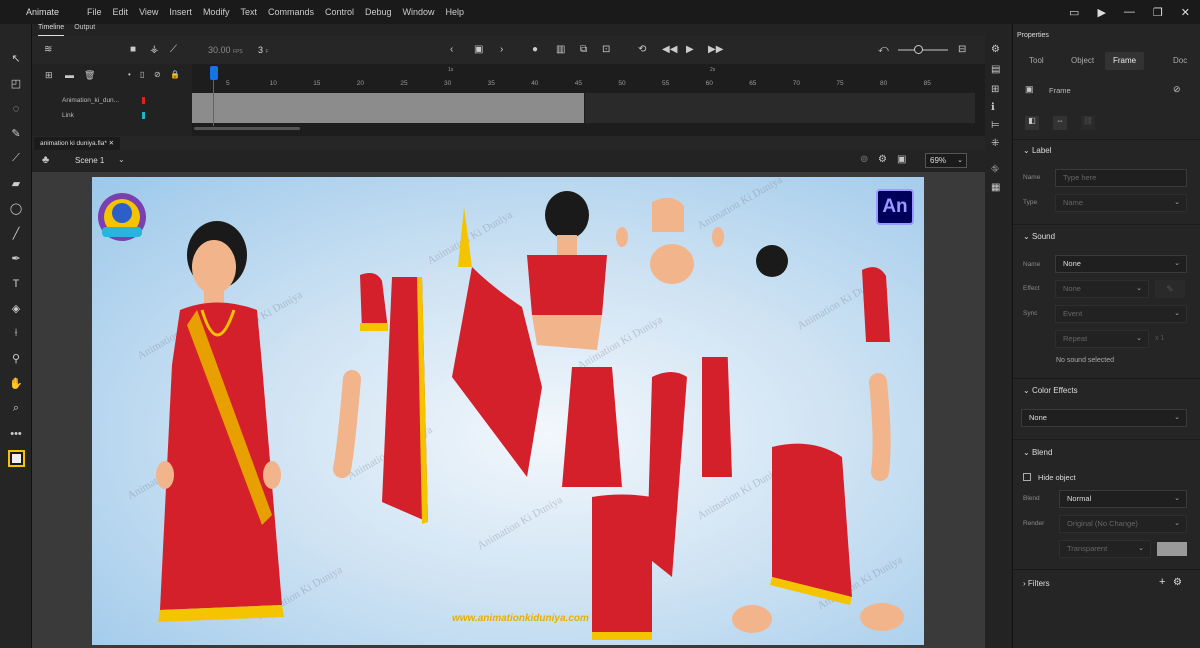 This screenshot has height=648, width=1200. I want to click on paint-brush-icon: ⟋, so click(16, 158).